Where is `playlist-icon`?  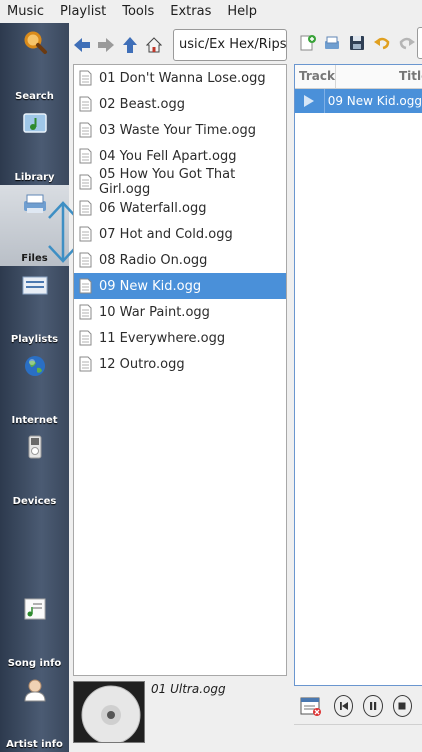 playlist-icon is located at coordinates (35, 285).